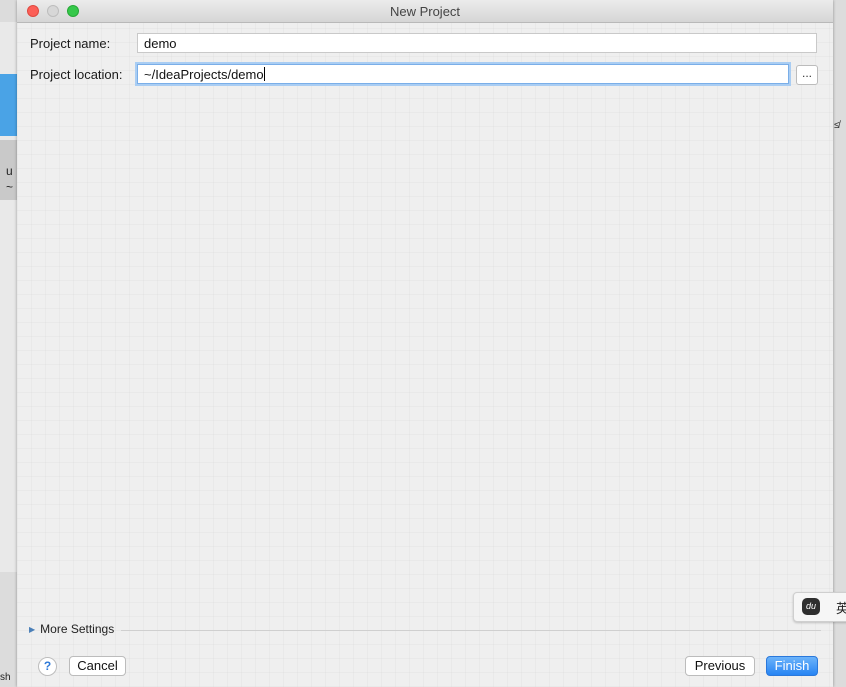 Image resolution: width=846 pixels, height=687 pixels. I want to click on title-bar: New Project, so click(425, 11).